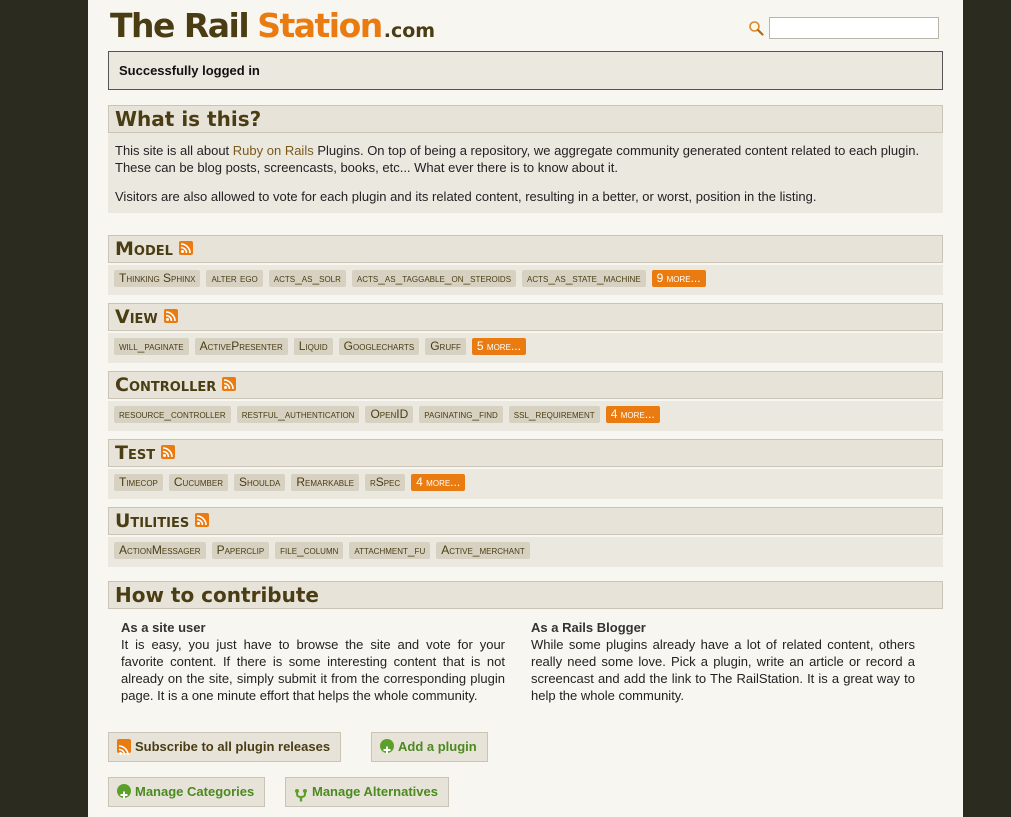  I want to click on logo-text-station: Station, so click(320, 25).